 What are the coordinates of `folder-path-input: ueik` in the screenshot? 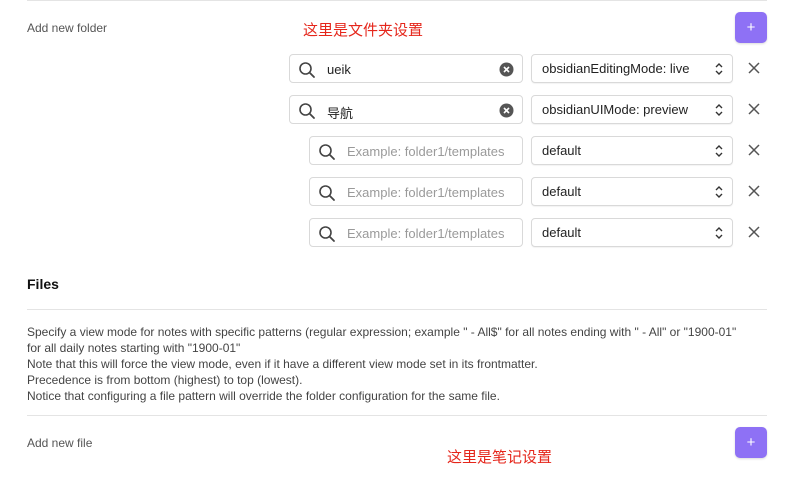 It's located at (406, 68).